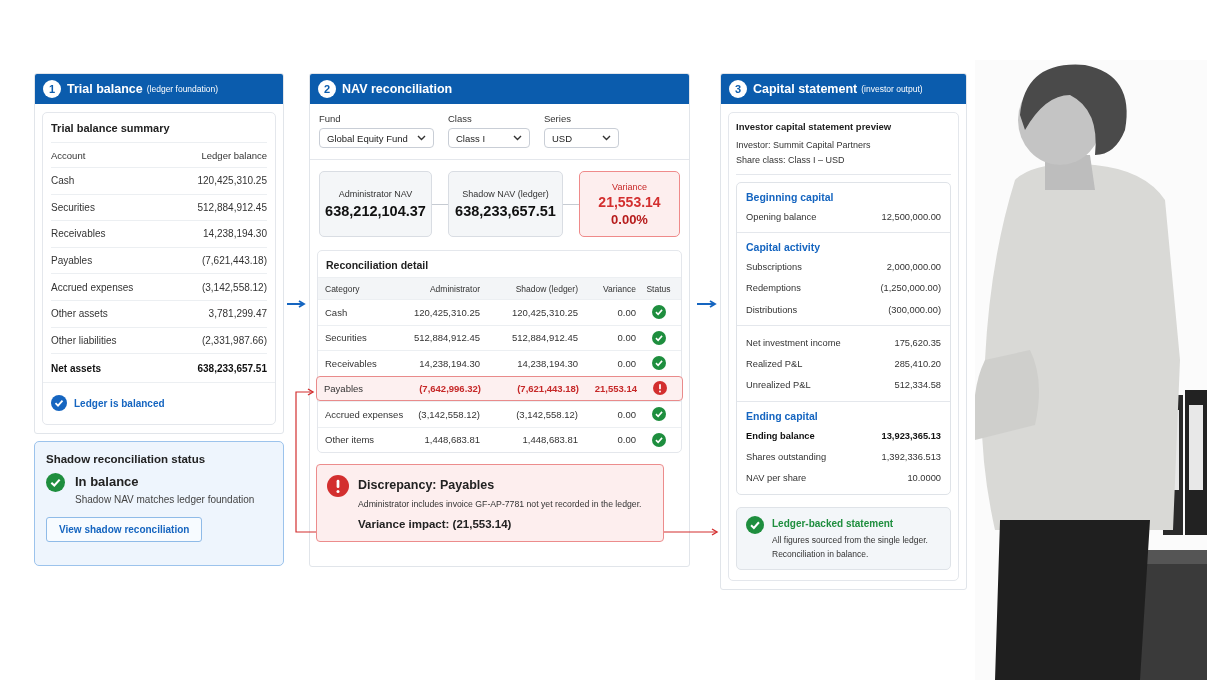 This screenshot has height=680, width=1207. I want to click on metric-label: Variance, so click(629, 186).